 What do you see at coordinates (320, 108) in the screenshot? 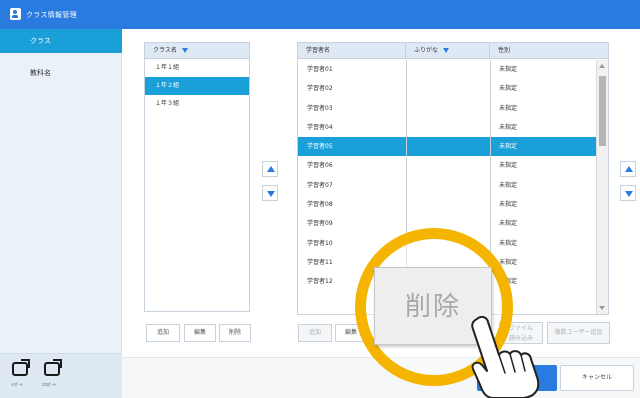
I see `student-name-cell: 学習者03` at bounding box center [320, 108].